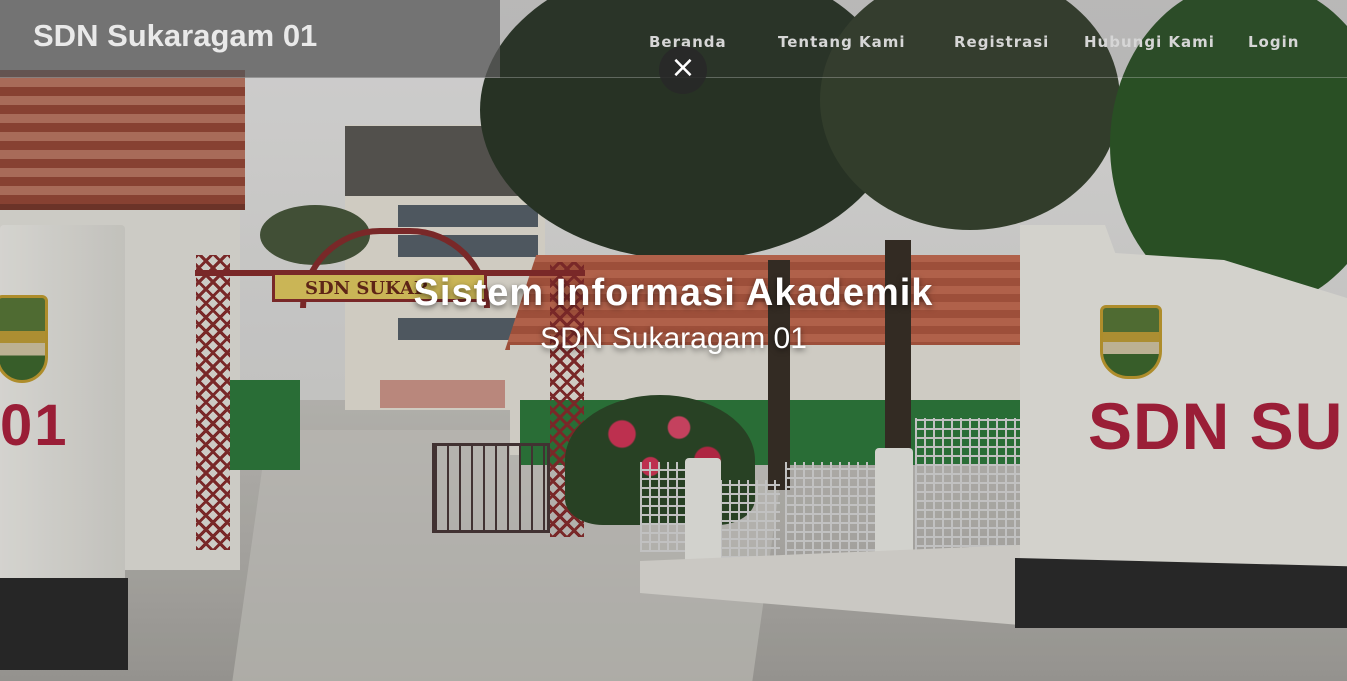  Describe the element at coordinates (1273, 42) in the screenshot. I see `nav-item-login: Login` at that location.